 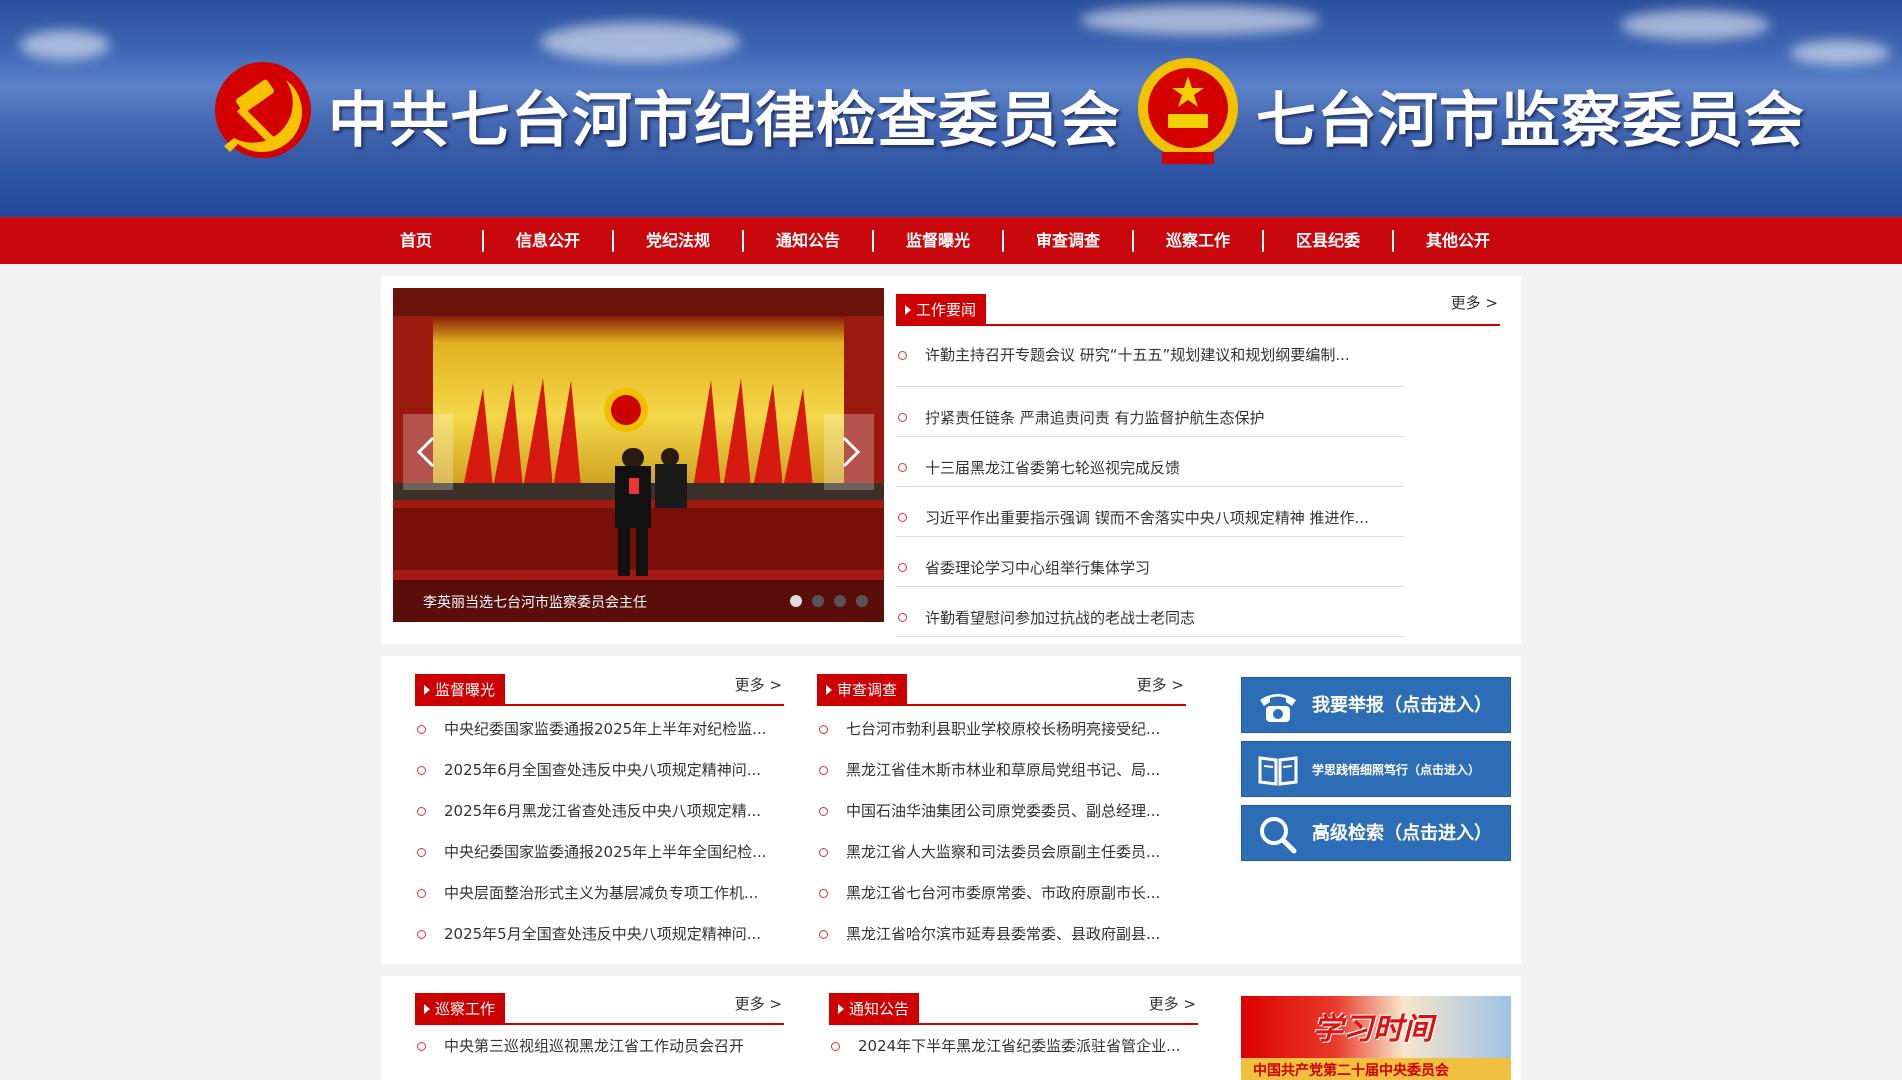 I want to click on nav-district-commissions: 区县纪委, so click(x=1328, y=240).